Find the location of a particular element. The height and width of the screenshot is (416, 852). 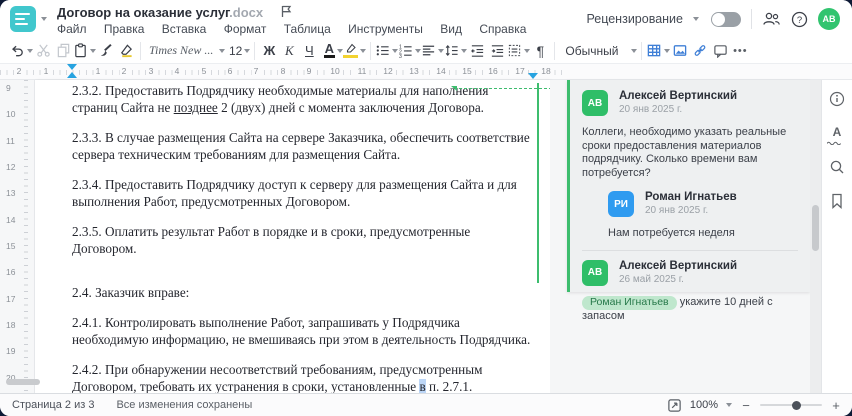

flag-icon is located at coordinates (286, 13).